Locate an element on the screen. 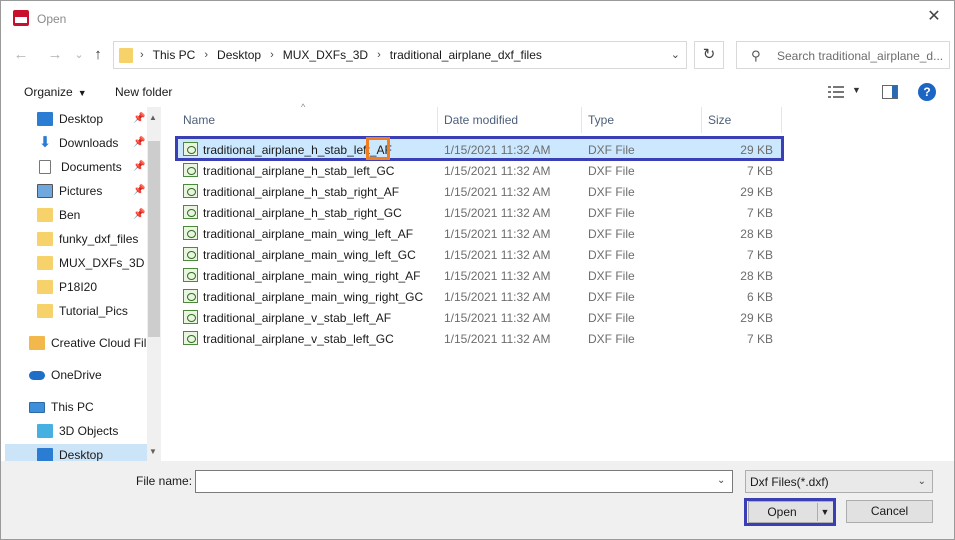  file-size: 28 KB is located at coordinates (756, 234).